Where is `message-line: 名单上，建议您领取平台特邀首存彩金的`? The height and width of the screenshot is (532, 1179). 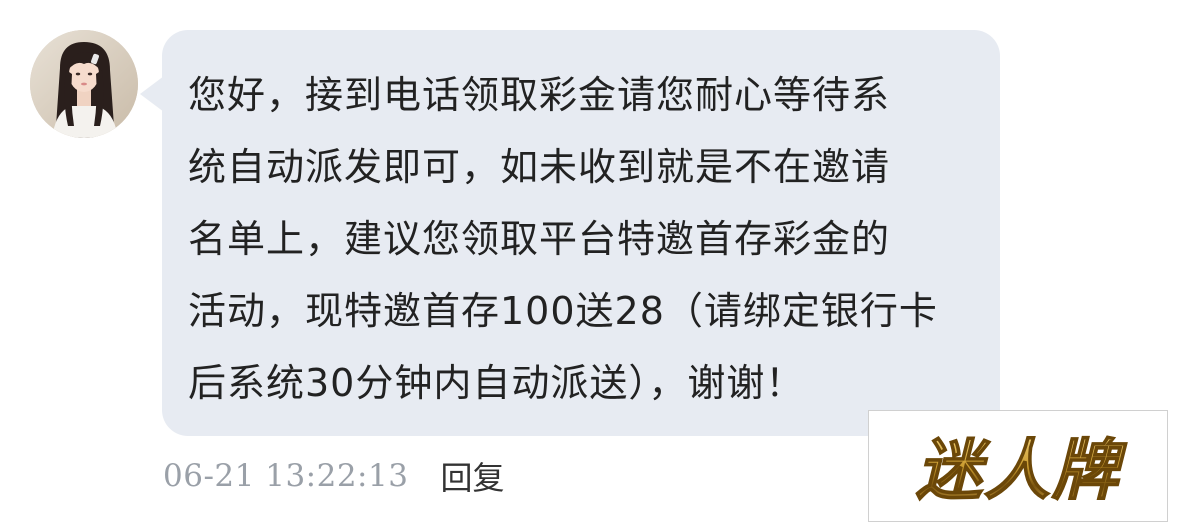
message-line: 名单上，建议您领取平台特邀首存彩金的 is located at coordinates (539, 239).